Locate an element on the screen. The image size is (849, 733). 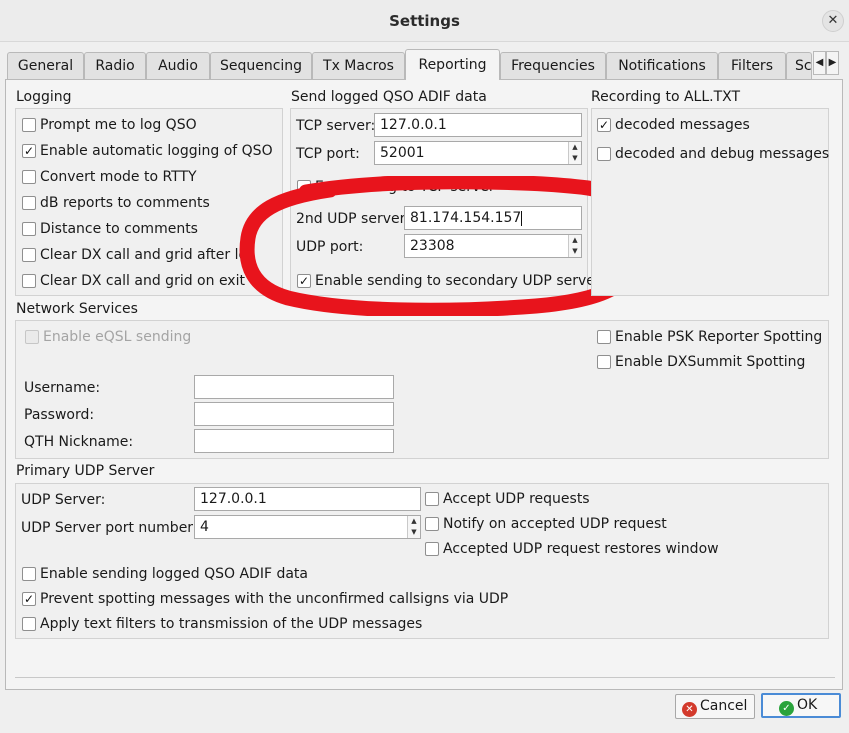
username-label: Username: is located at coordinates (62, 388).